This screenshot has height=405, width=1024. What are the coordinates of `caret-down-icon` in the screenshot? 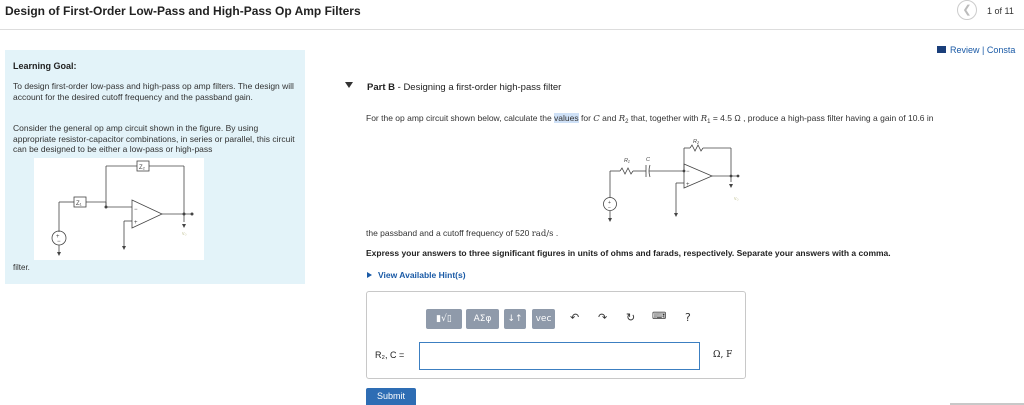 It's located at (349, 85).